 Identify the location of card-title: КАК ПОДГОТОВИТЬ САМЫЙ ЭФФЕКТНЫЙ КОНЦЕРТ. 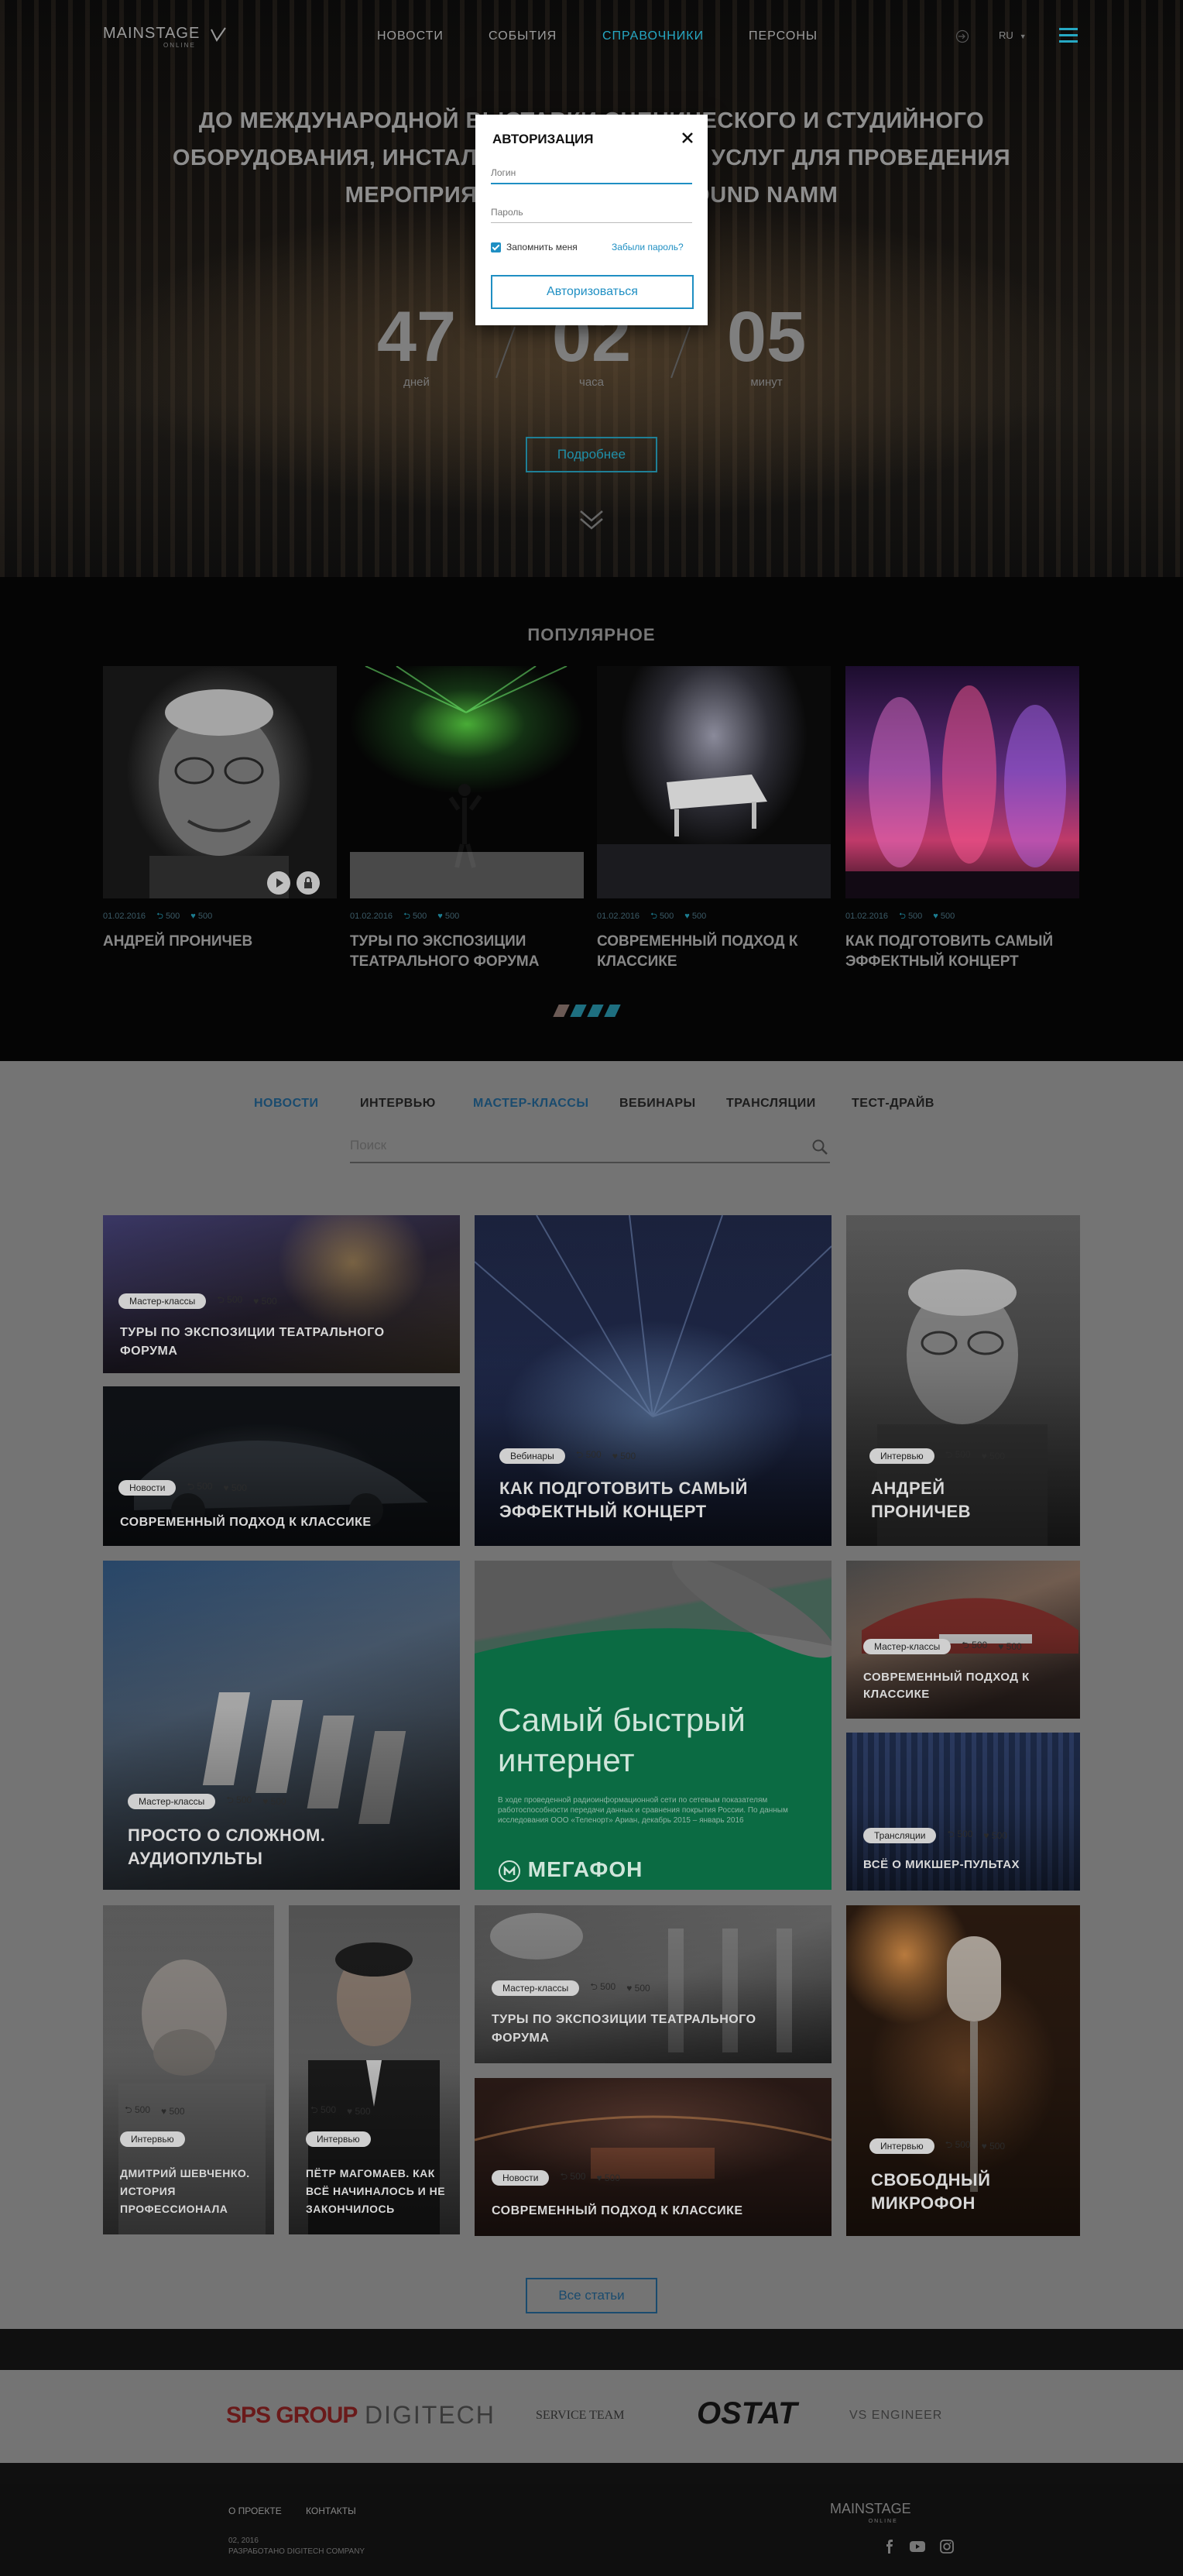
(962, 952).